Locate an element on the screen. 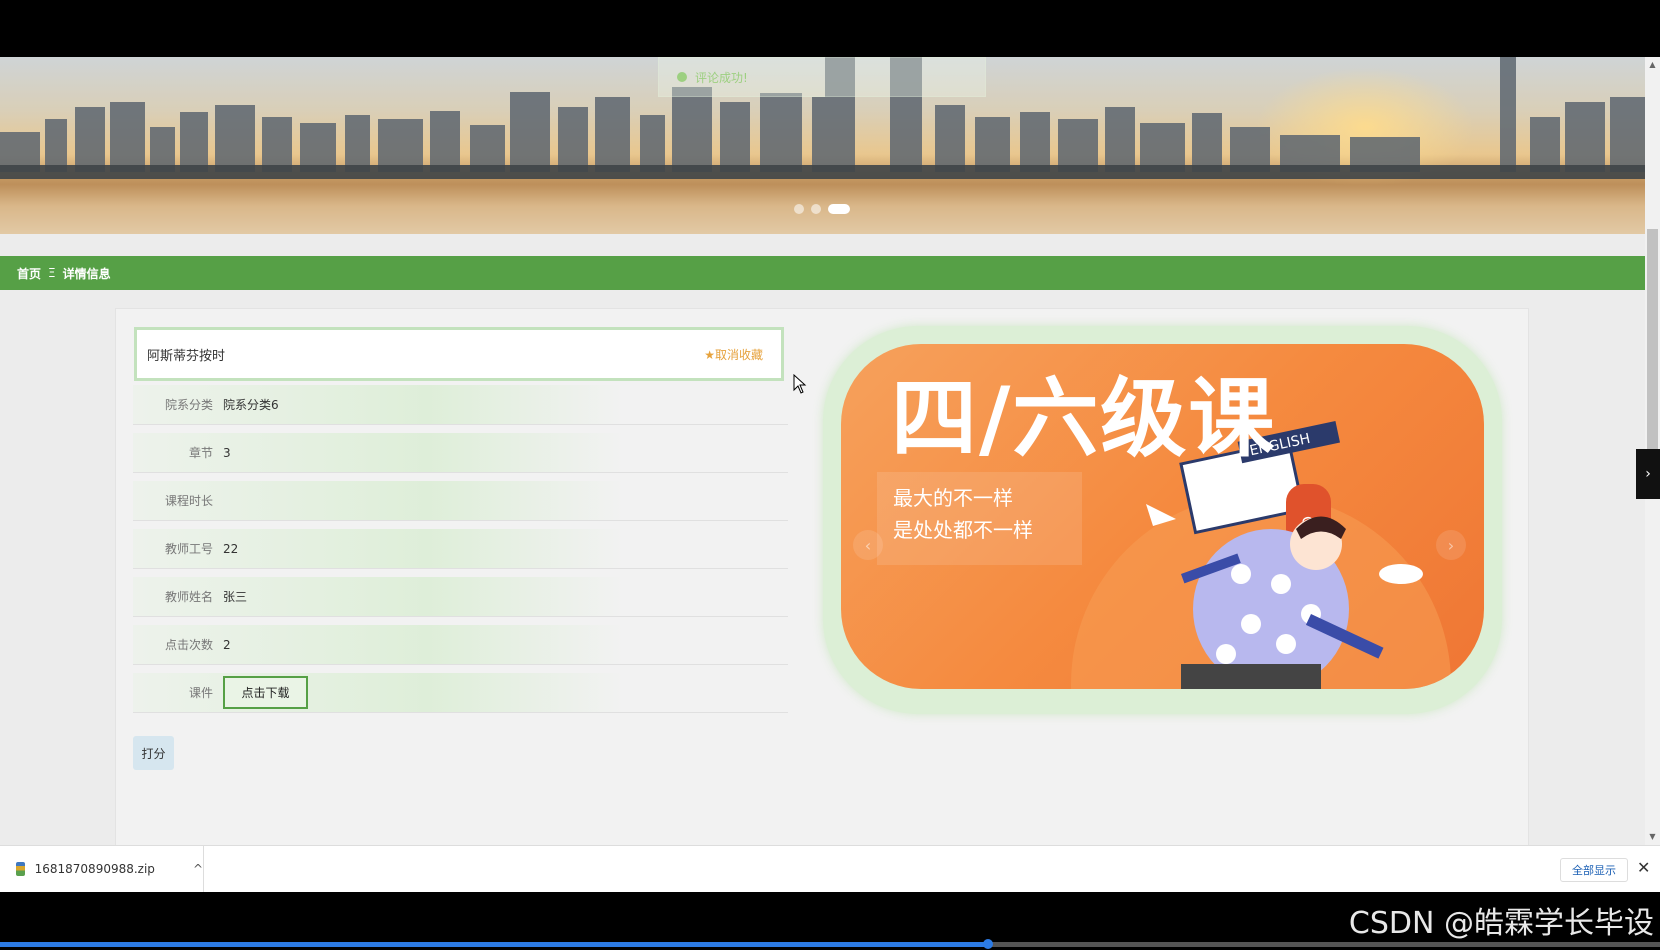 The width and height of the screenshot is (1660, 950). scroll-thumb is located at coordinates (1652, 339).